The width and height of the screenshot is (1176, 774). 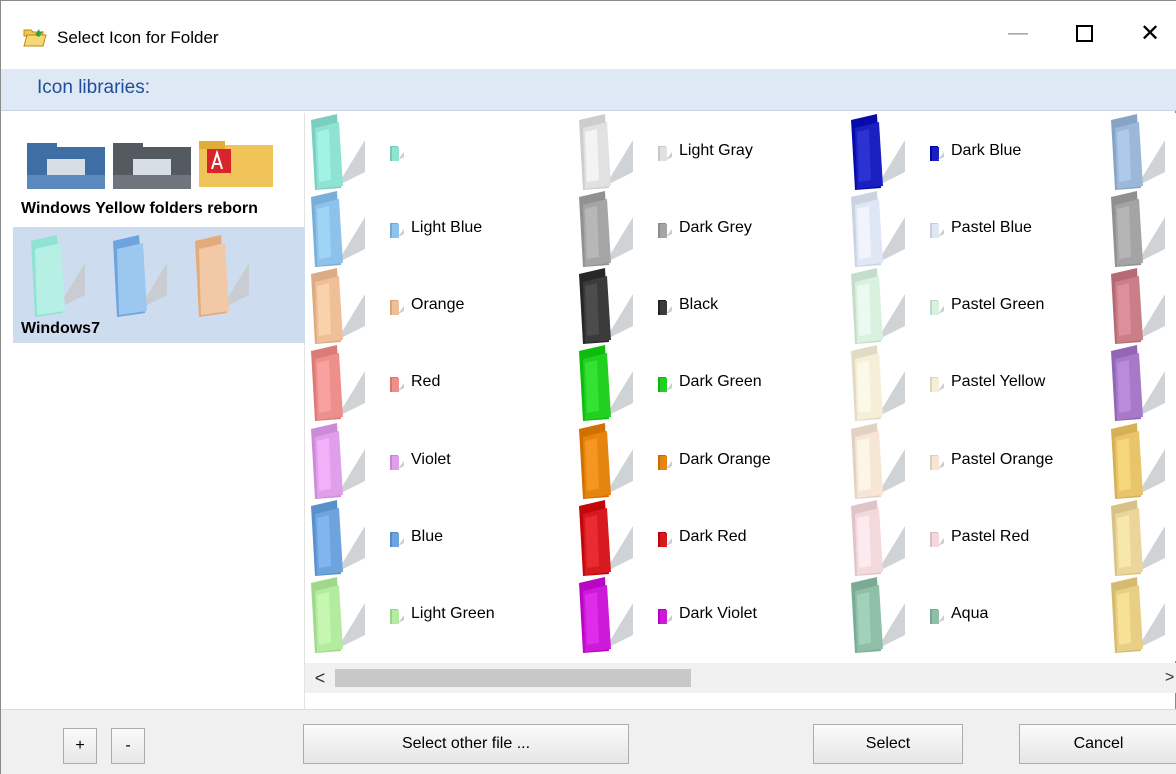 What do you see at coordinates (976, 151) in the screenshot?
I see `icon-cell: Dark Blue` at bounding box center [976, 151].